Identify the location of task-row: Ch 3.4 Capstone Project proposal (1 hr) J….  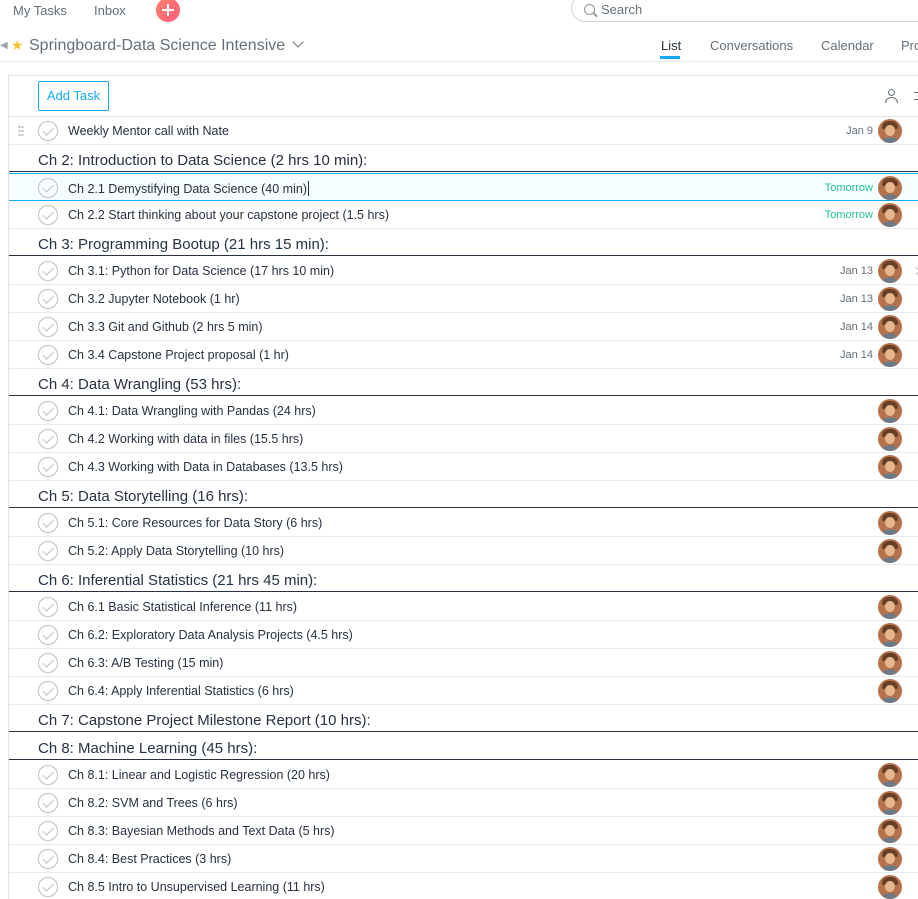
(463, 355).